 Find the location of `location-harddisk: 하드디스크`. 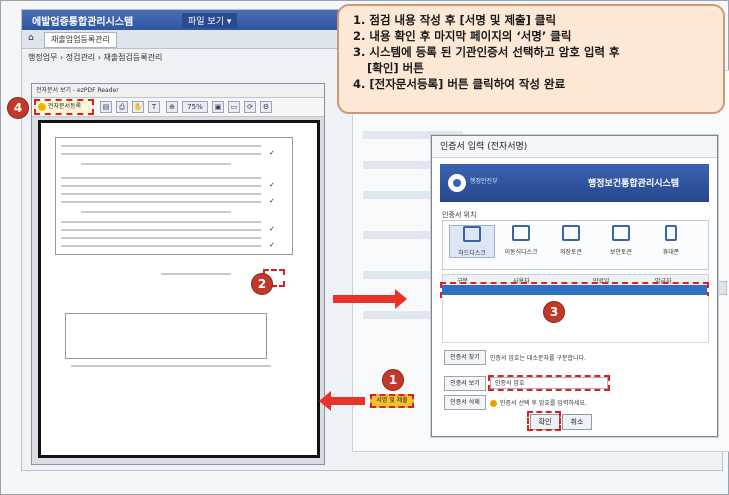

location-harddisk: 하드디스크 is located at coordinates (472, 241).